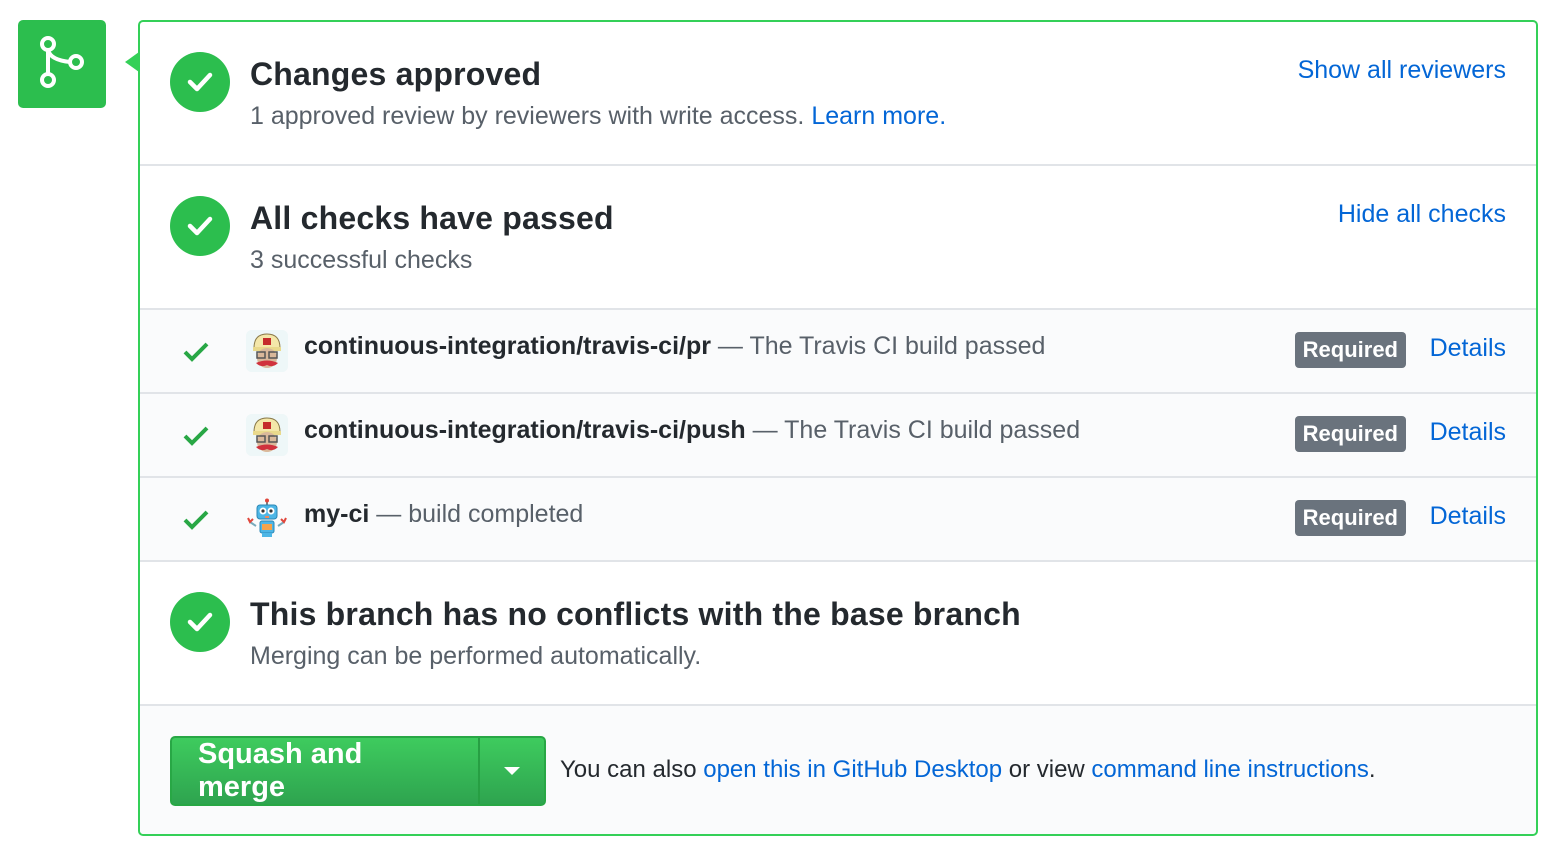 This screenshot has height=852, width=1562. I want to click on section-title: Changes approved, so click(396, 74).